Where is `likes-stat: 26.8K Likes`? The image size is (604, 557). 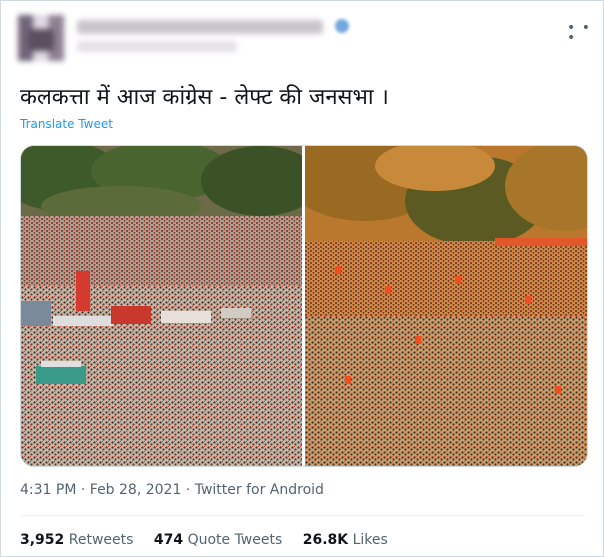 likes-stat: 26.8K Likes is located at coordinates (345, 540).